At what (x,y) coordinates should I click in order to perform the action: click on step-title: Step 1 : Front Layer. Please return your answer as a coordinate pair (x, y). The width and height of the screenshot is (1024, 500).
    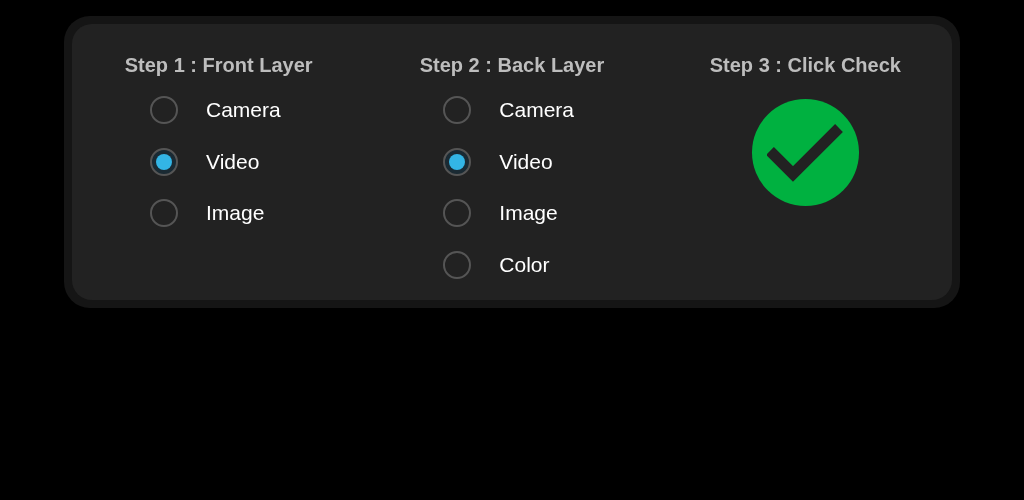
    Looking at the image, I should click on (218, 65).